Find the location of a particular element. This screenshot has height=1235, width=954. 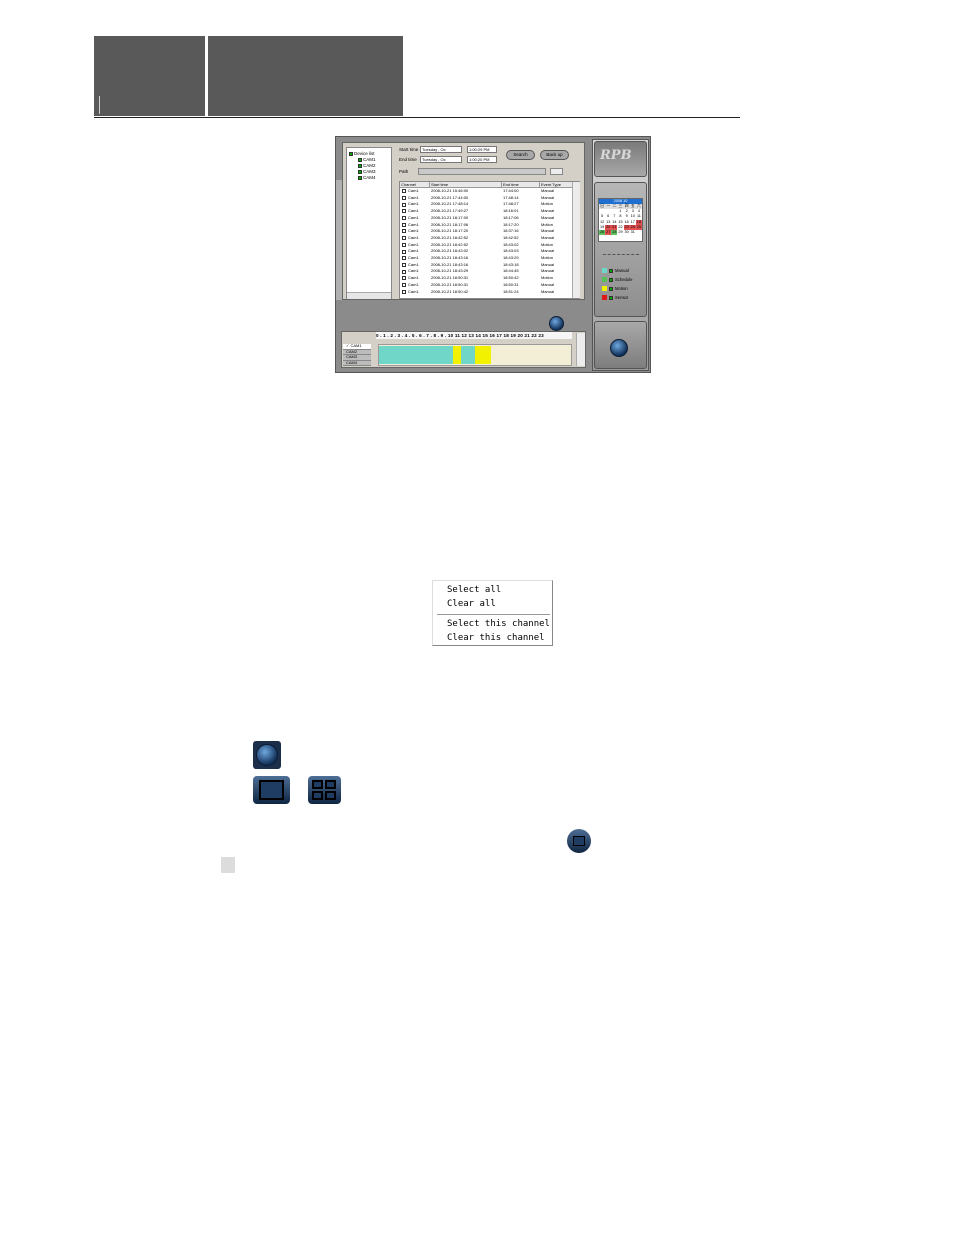

table-cell: 18:43:02 is located at coordinates (511, 244).